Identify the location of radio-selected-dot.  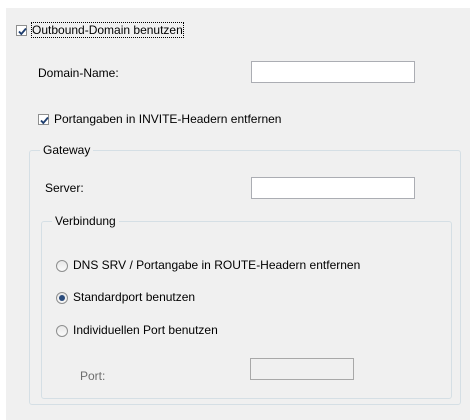
(62, 298).